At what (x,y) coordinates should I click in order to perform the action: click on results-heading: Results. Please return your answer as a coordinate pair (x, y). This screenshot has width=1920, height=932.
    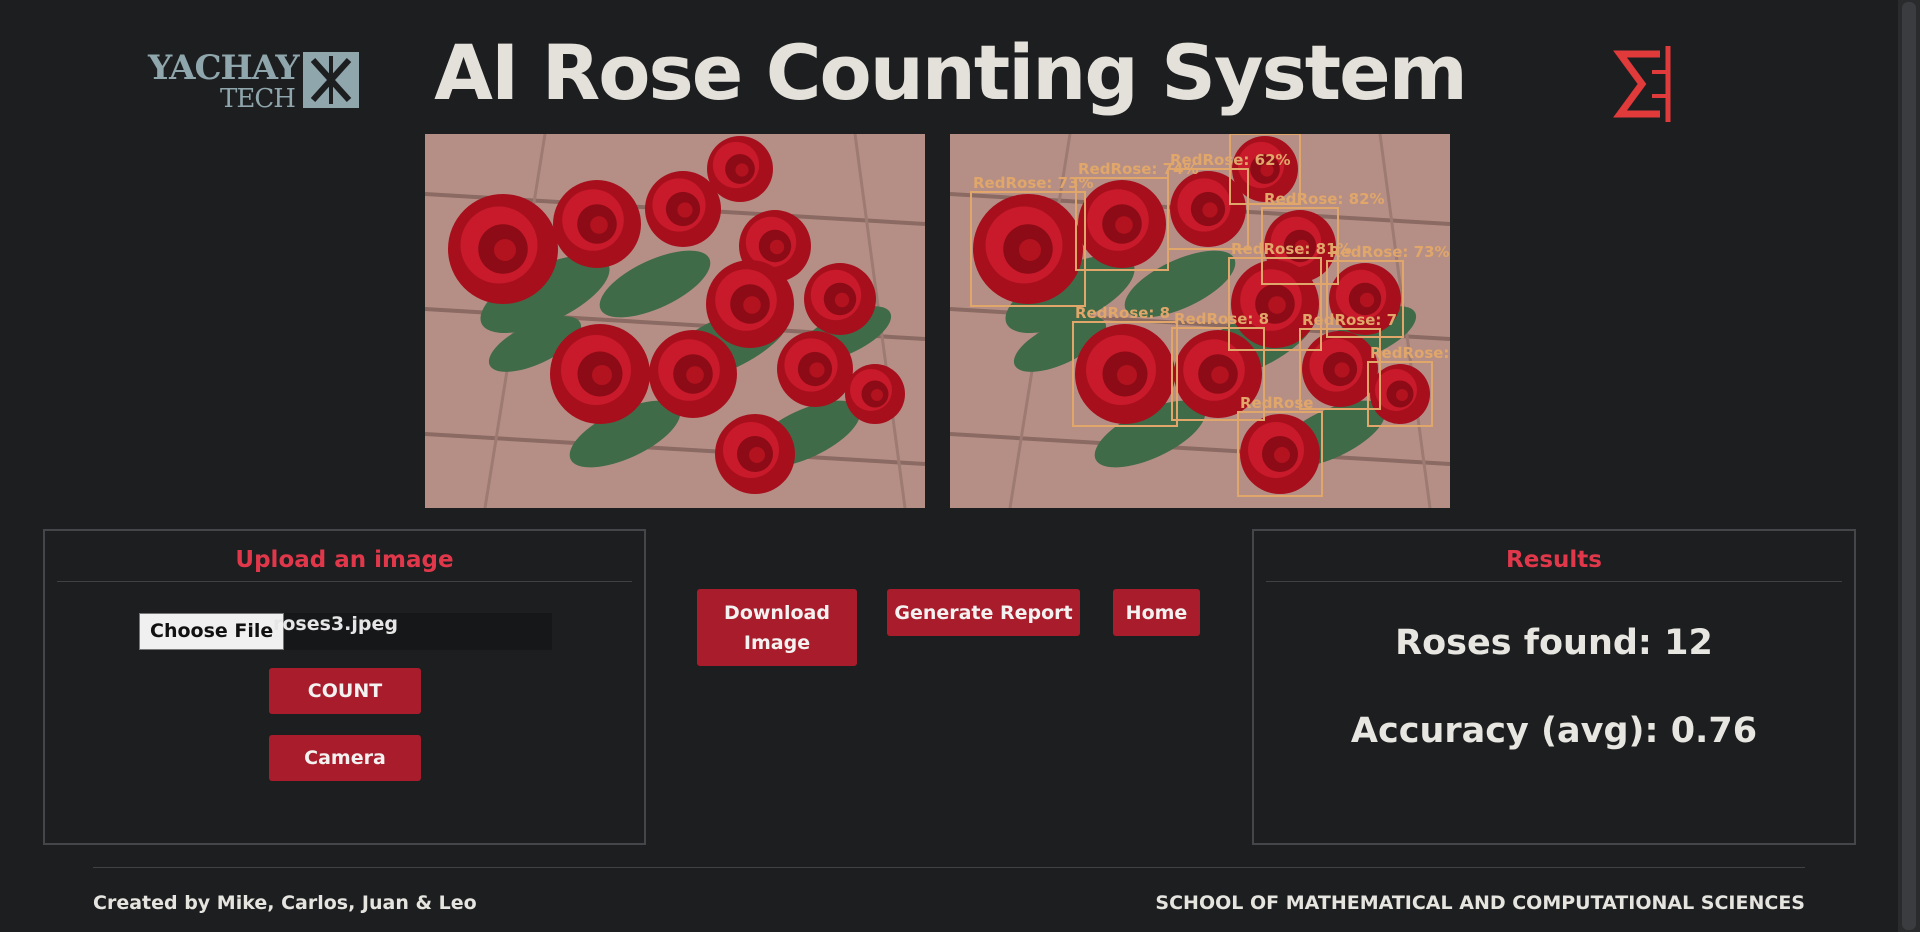
    Looking at the image, I should click on (1554, 564).